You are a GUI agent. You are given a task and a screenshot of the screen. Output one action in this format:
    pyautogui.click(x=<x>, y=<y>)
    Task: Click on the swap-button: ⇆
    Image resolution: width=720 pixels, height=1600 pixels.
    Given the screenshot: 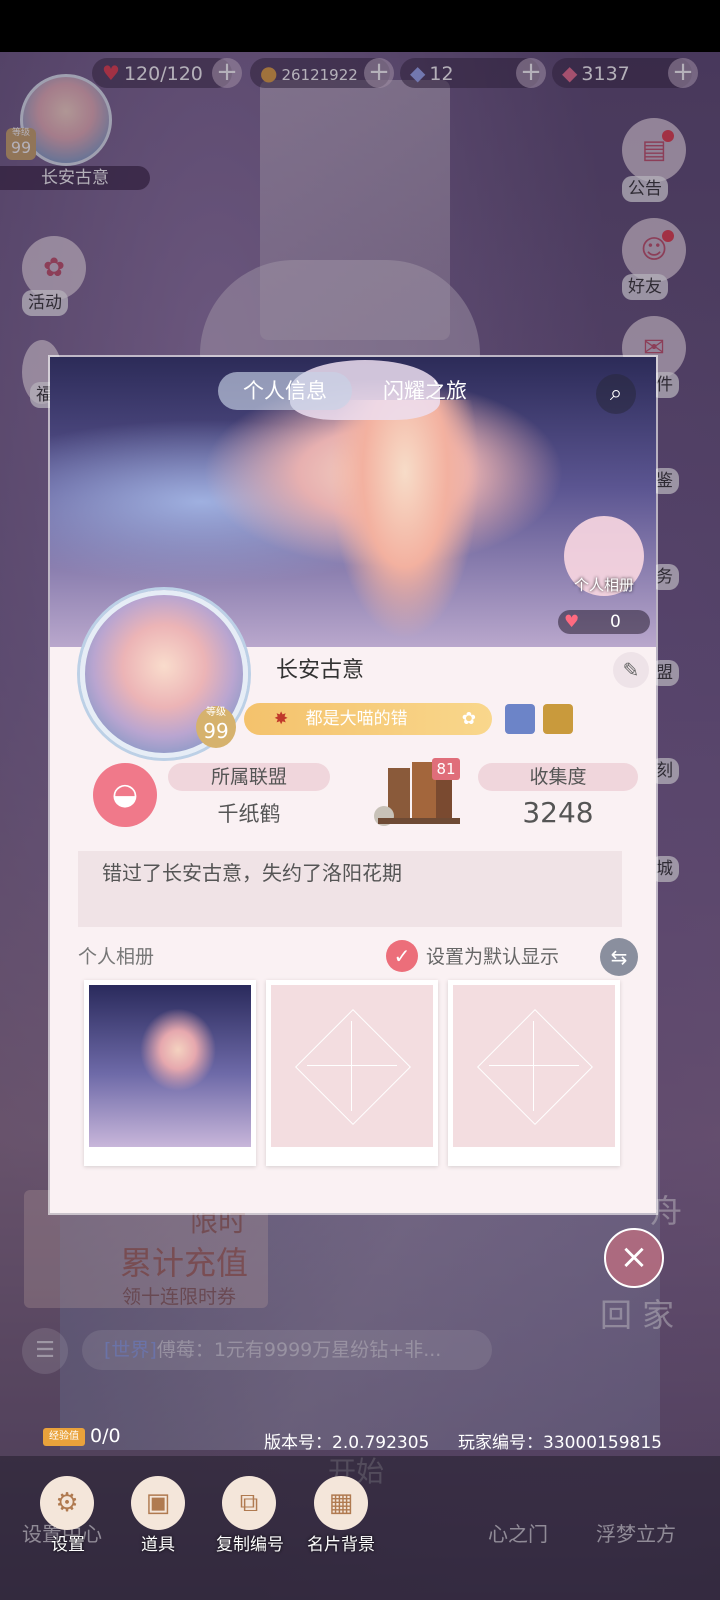 What is the action you would take?
    pyautogui.click(x=619, y=957)
    